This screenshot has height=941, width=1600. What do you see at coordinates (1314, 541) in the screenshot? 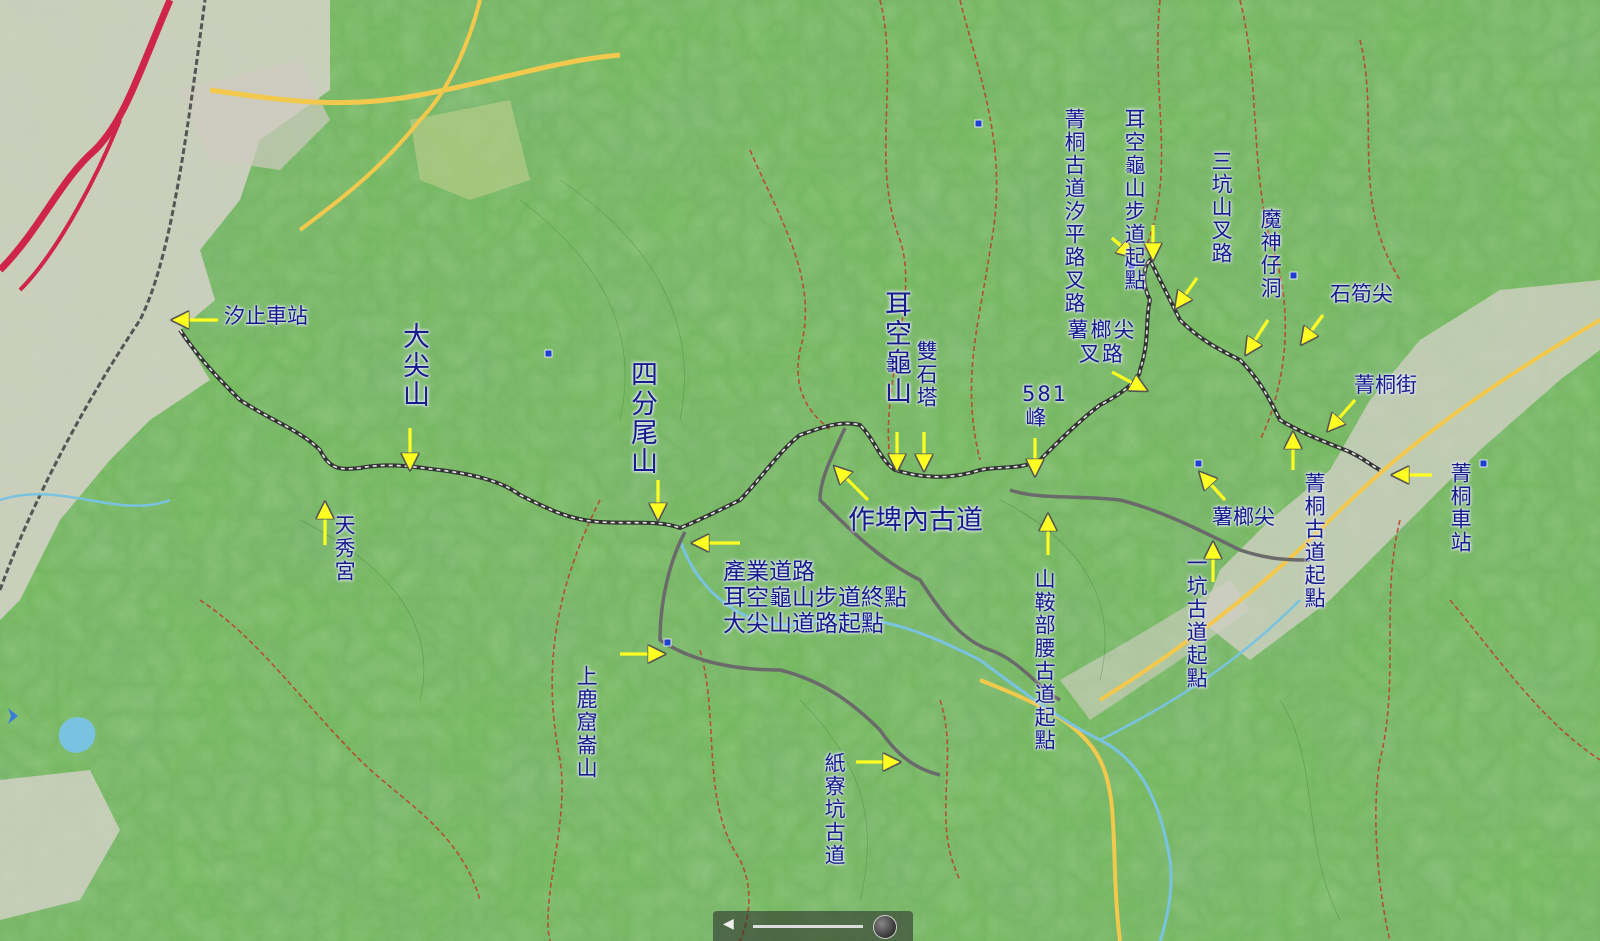
I see `label-jingtong-trail-start: 菁桐古道起點` at bounding box center [1314, 541].